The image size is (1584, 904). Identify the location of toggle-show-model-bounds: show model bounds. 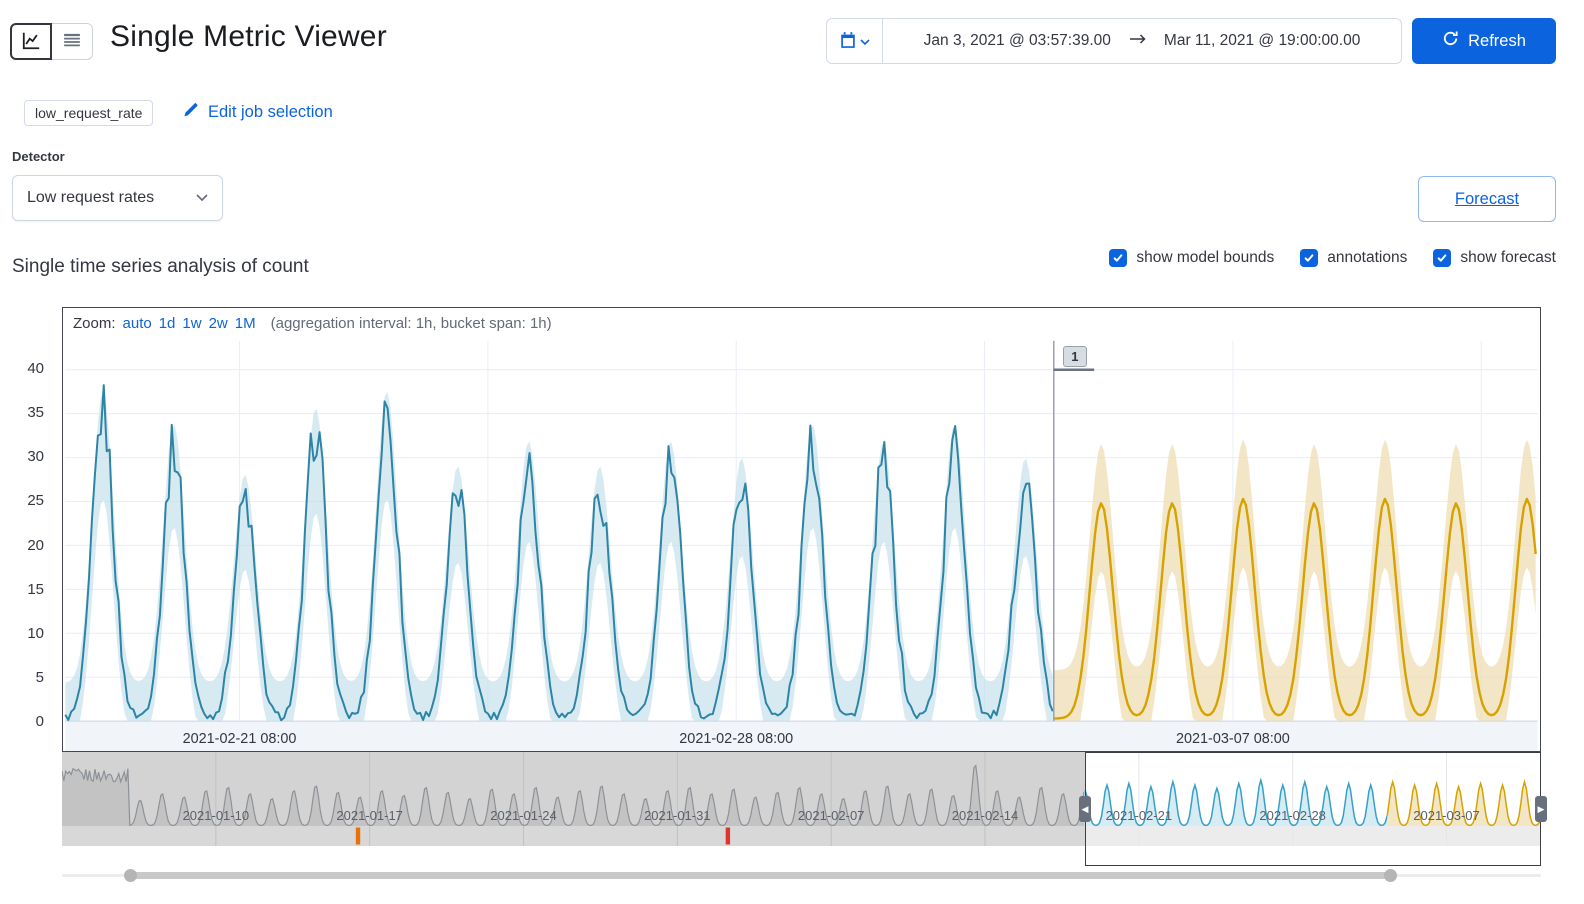
(1191, 258).